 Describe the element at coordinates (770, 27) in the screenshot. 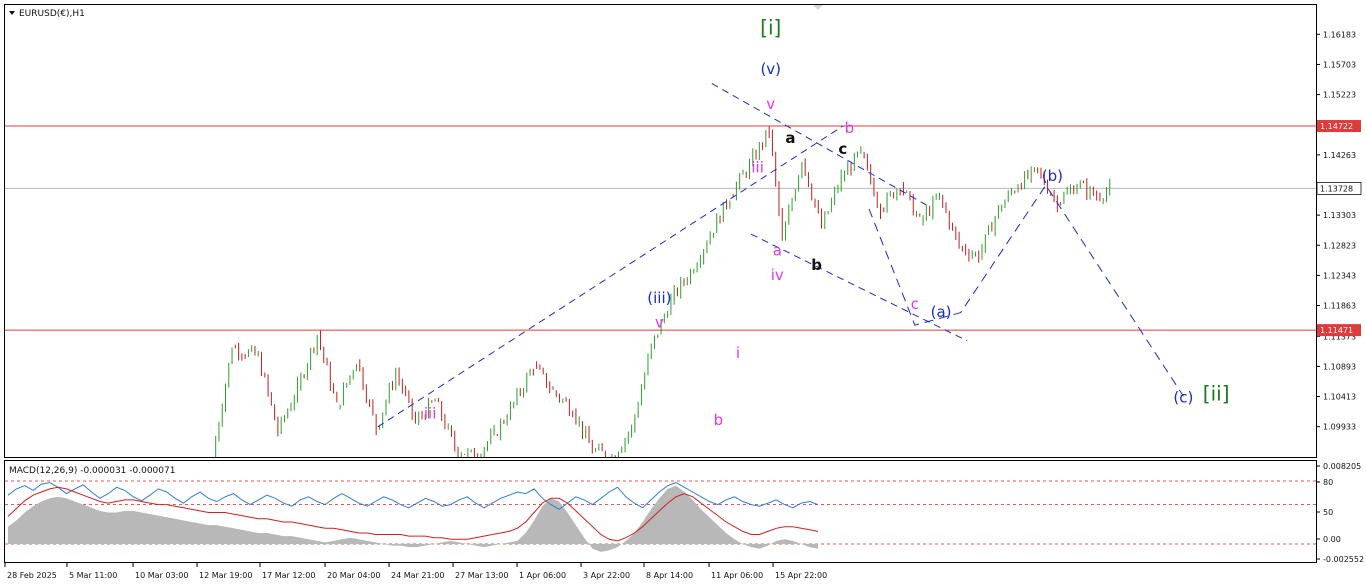

I see `wave-label: [i]` at that location.